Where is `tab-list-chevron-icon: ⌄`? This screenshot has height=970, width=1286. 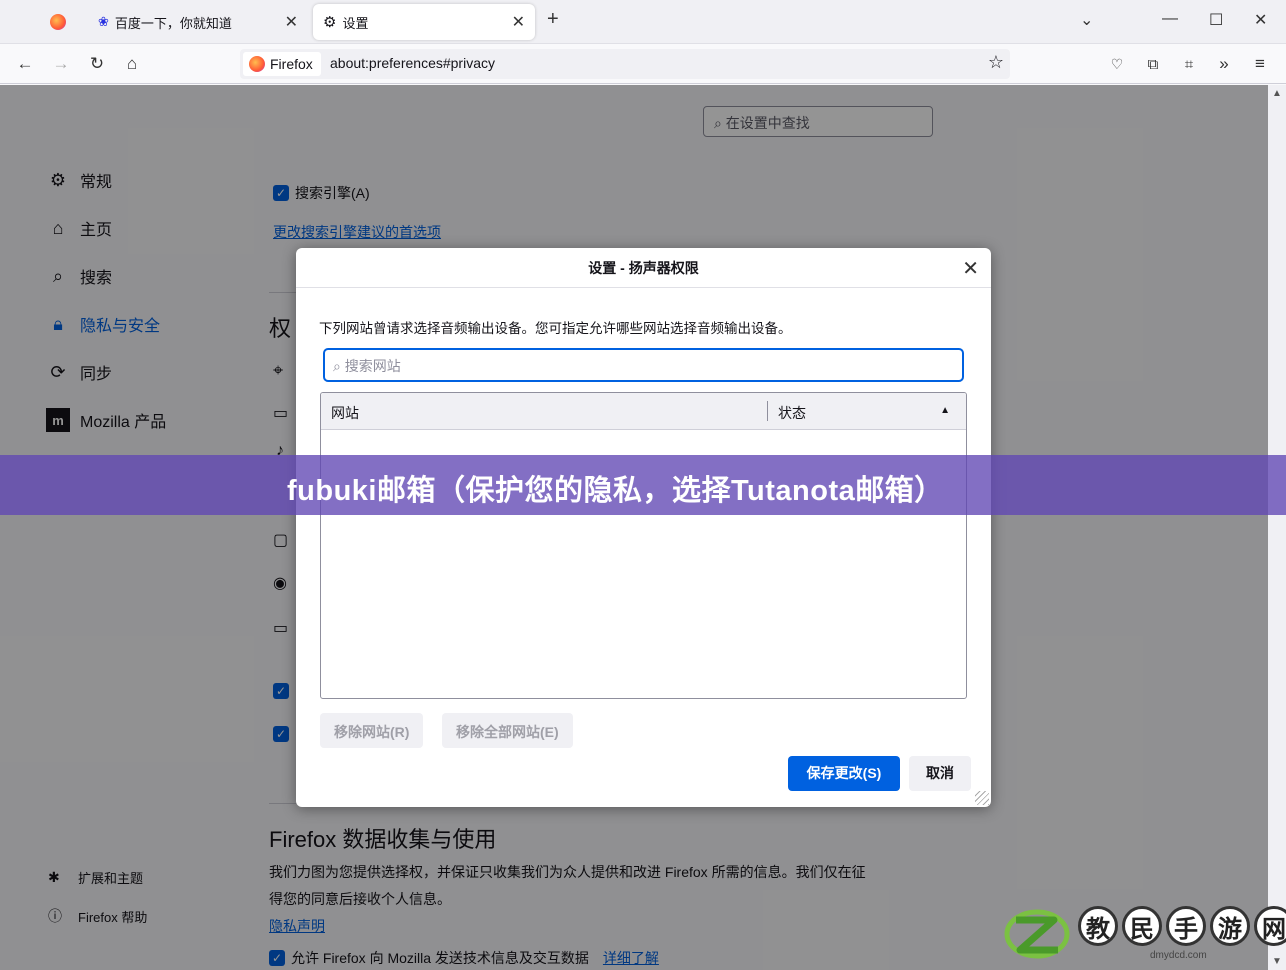
tab-list-chevron-icon: ⌄ is located at coordinates (1086, 20).